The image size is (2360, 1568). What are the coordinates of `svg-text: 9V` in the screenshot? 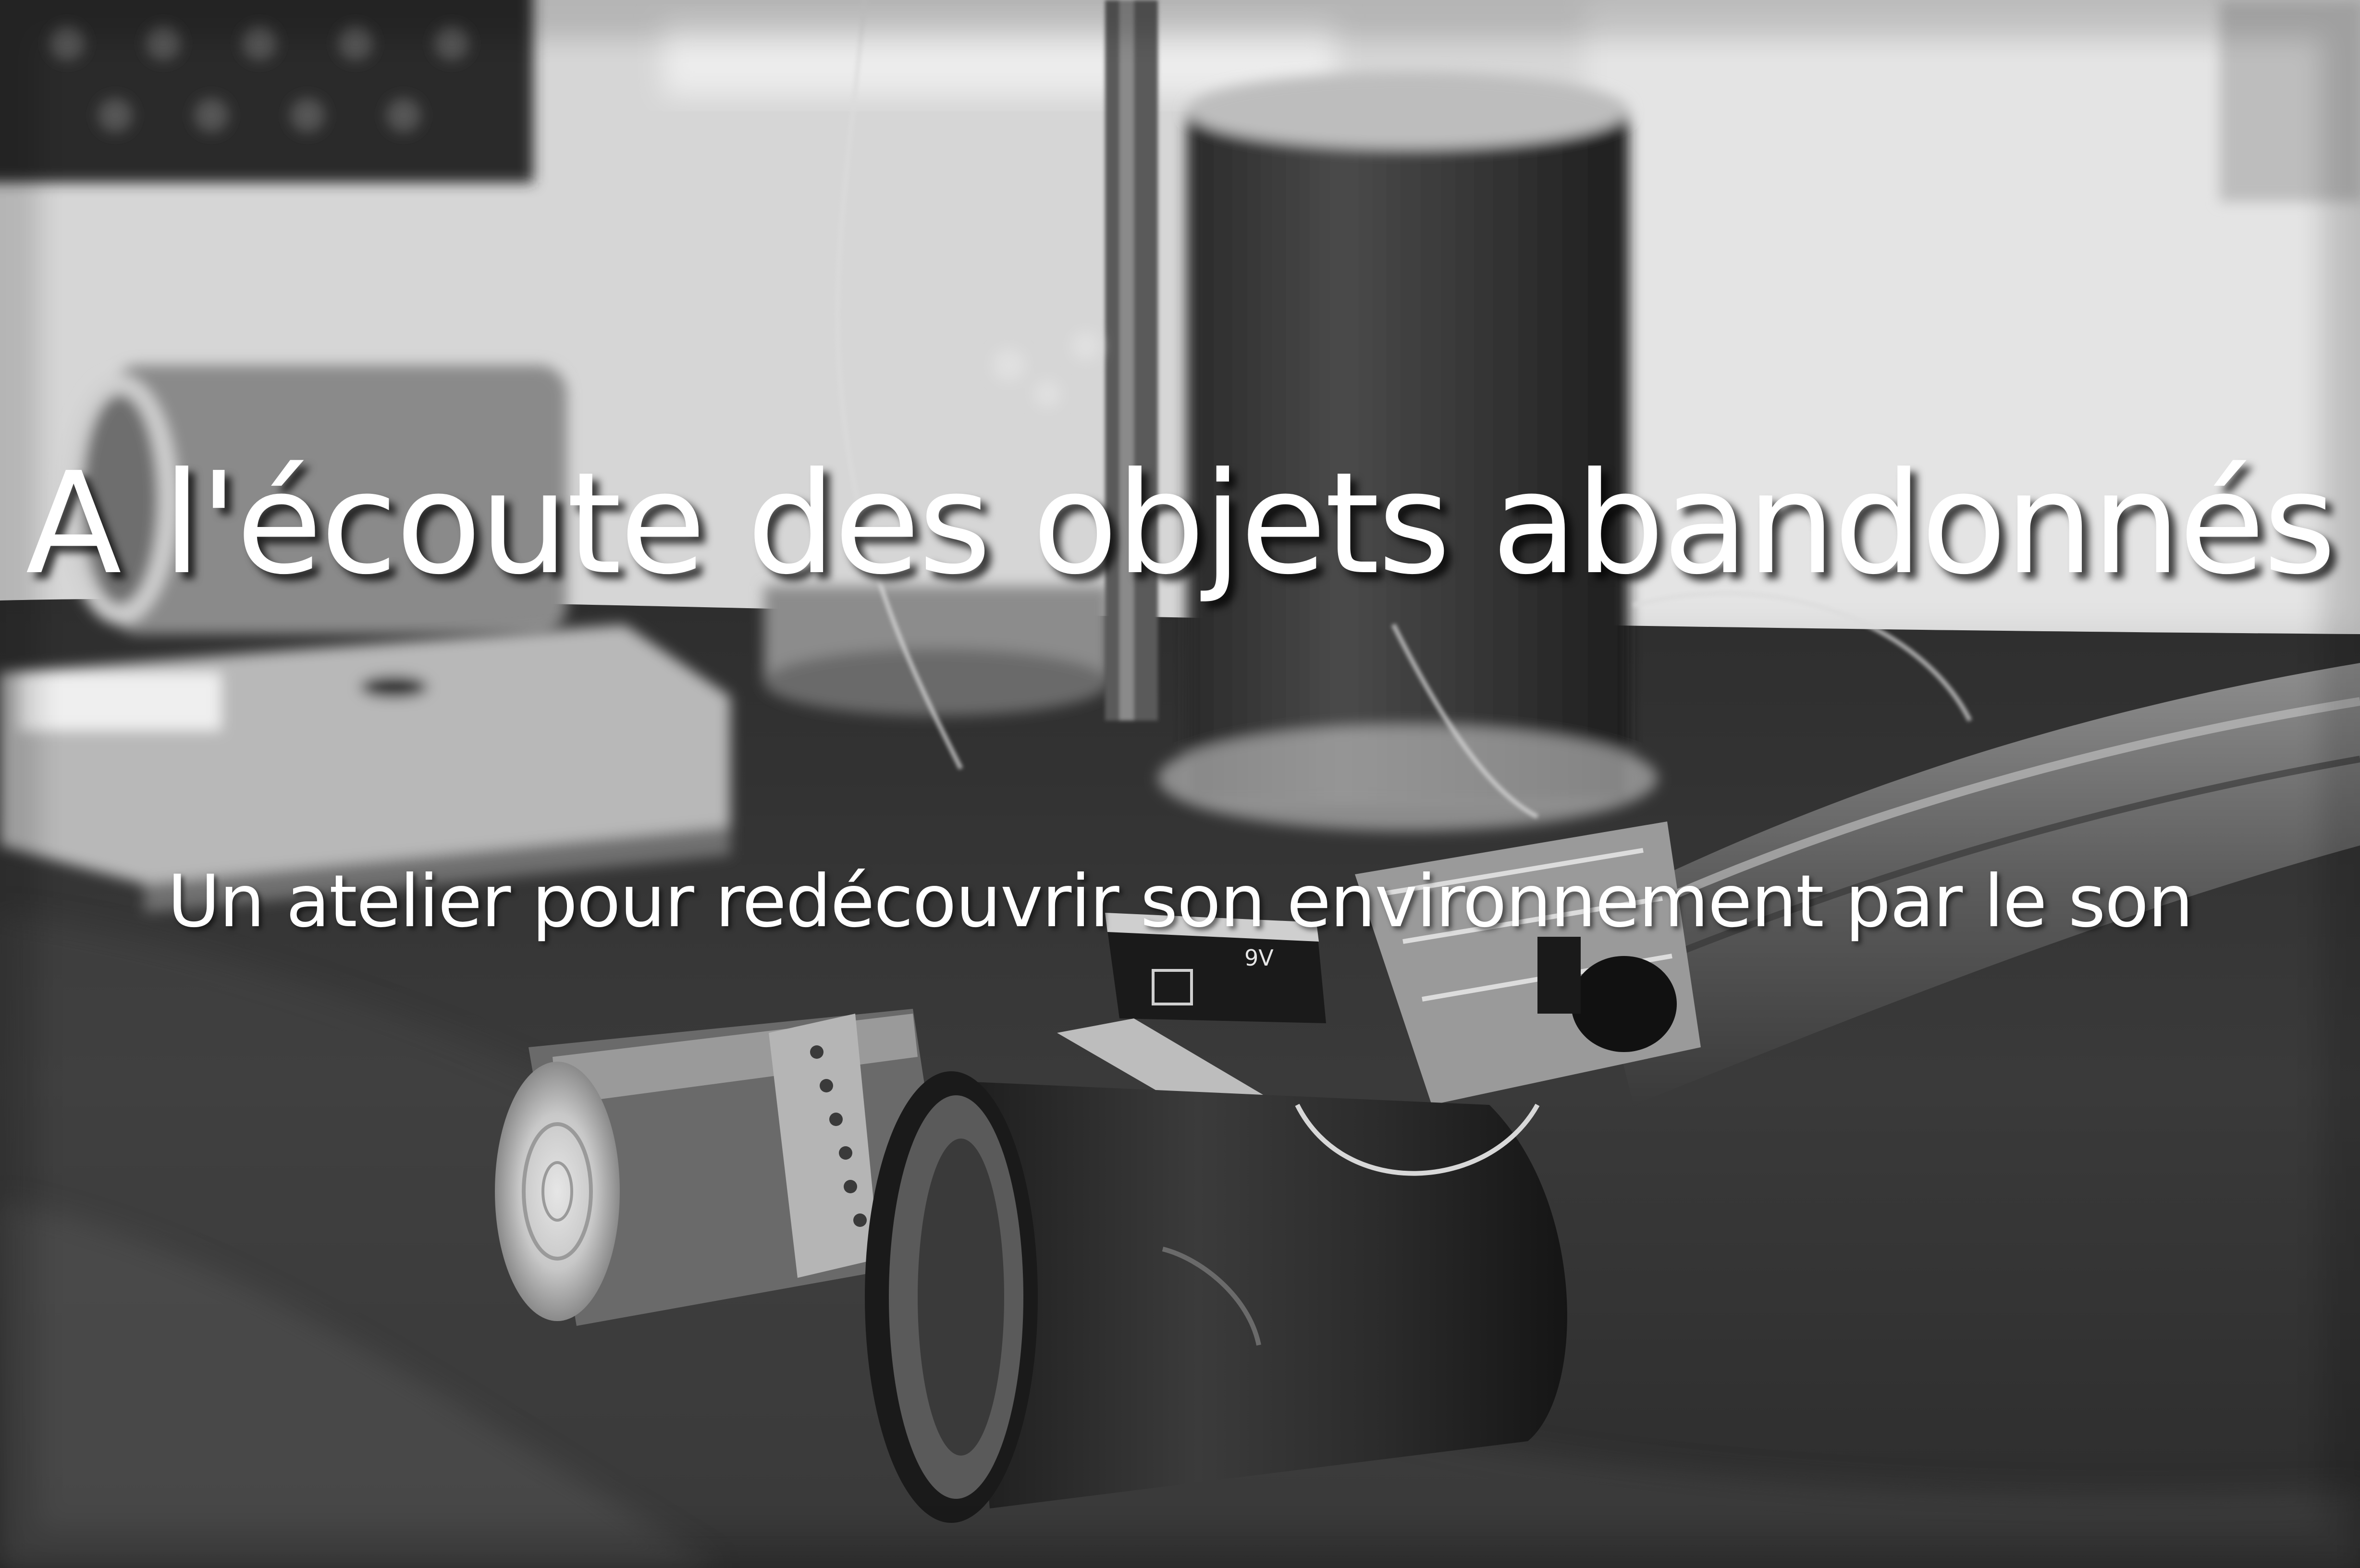 It's located at (1259, 958).